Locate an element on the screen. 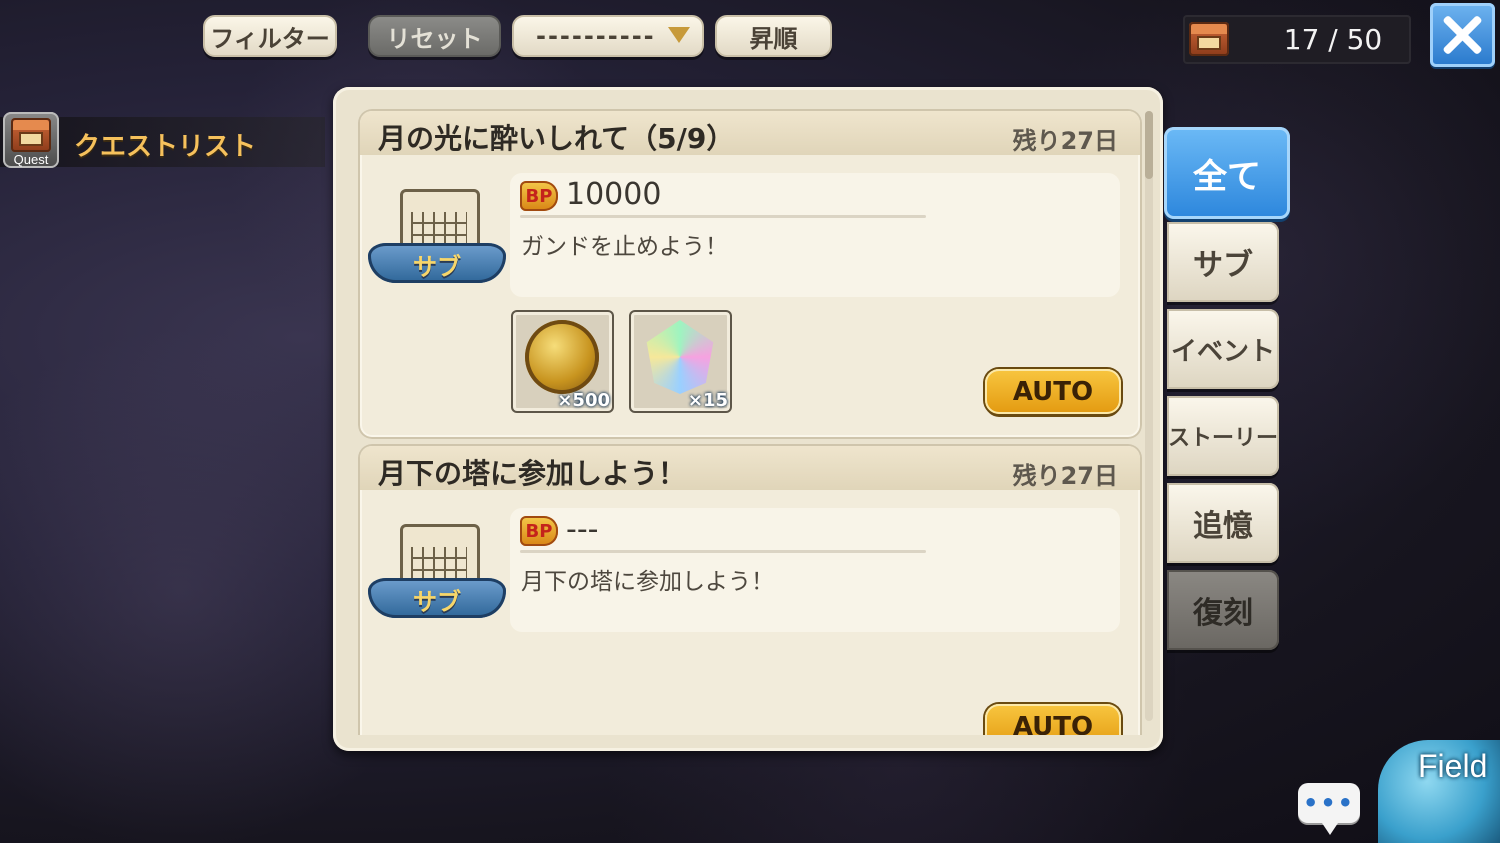  bp-value: --- is located at coordinates (582, 529).